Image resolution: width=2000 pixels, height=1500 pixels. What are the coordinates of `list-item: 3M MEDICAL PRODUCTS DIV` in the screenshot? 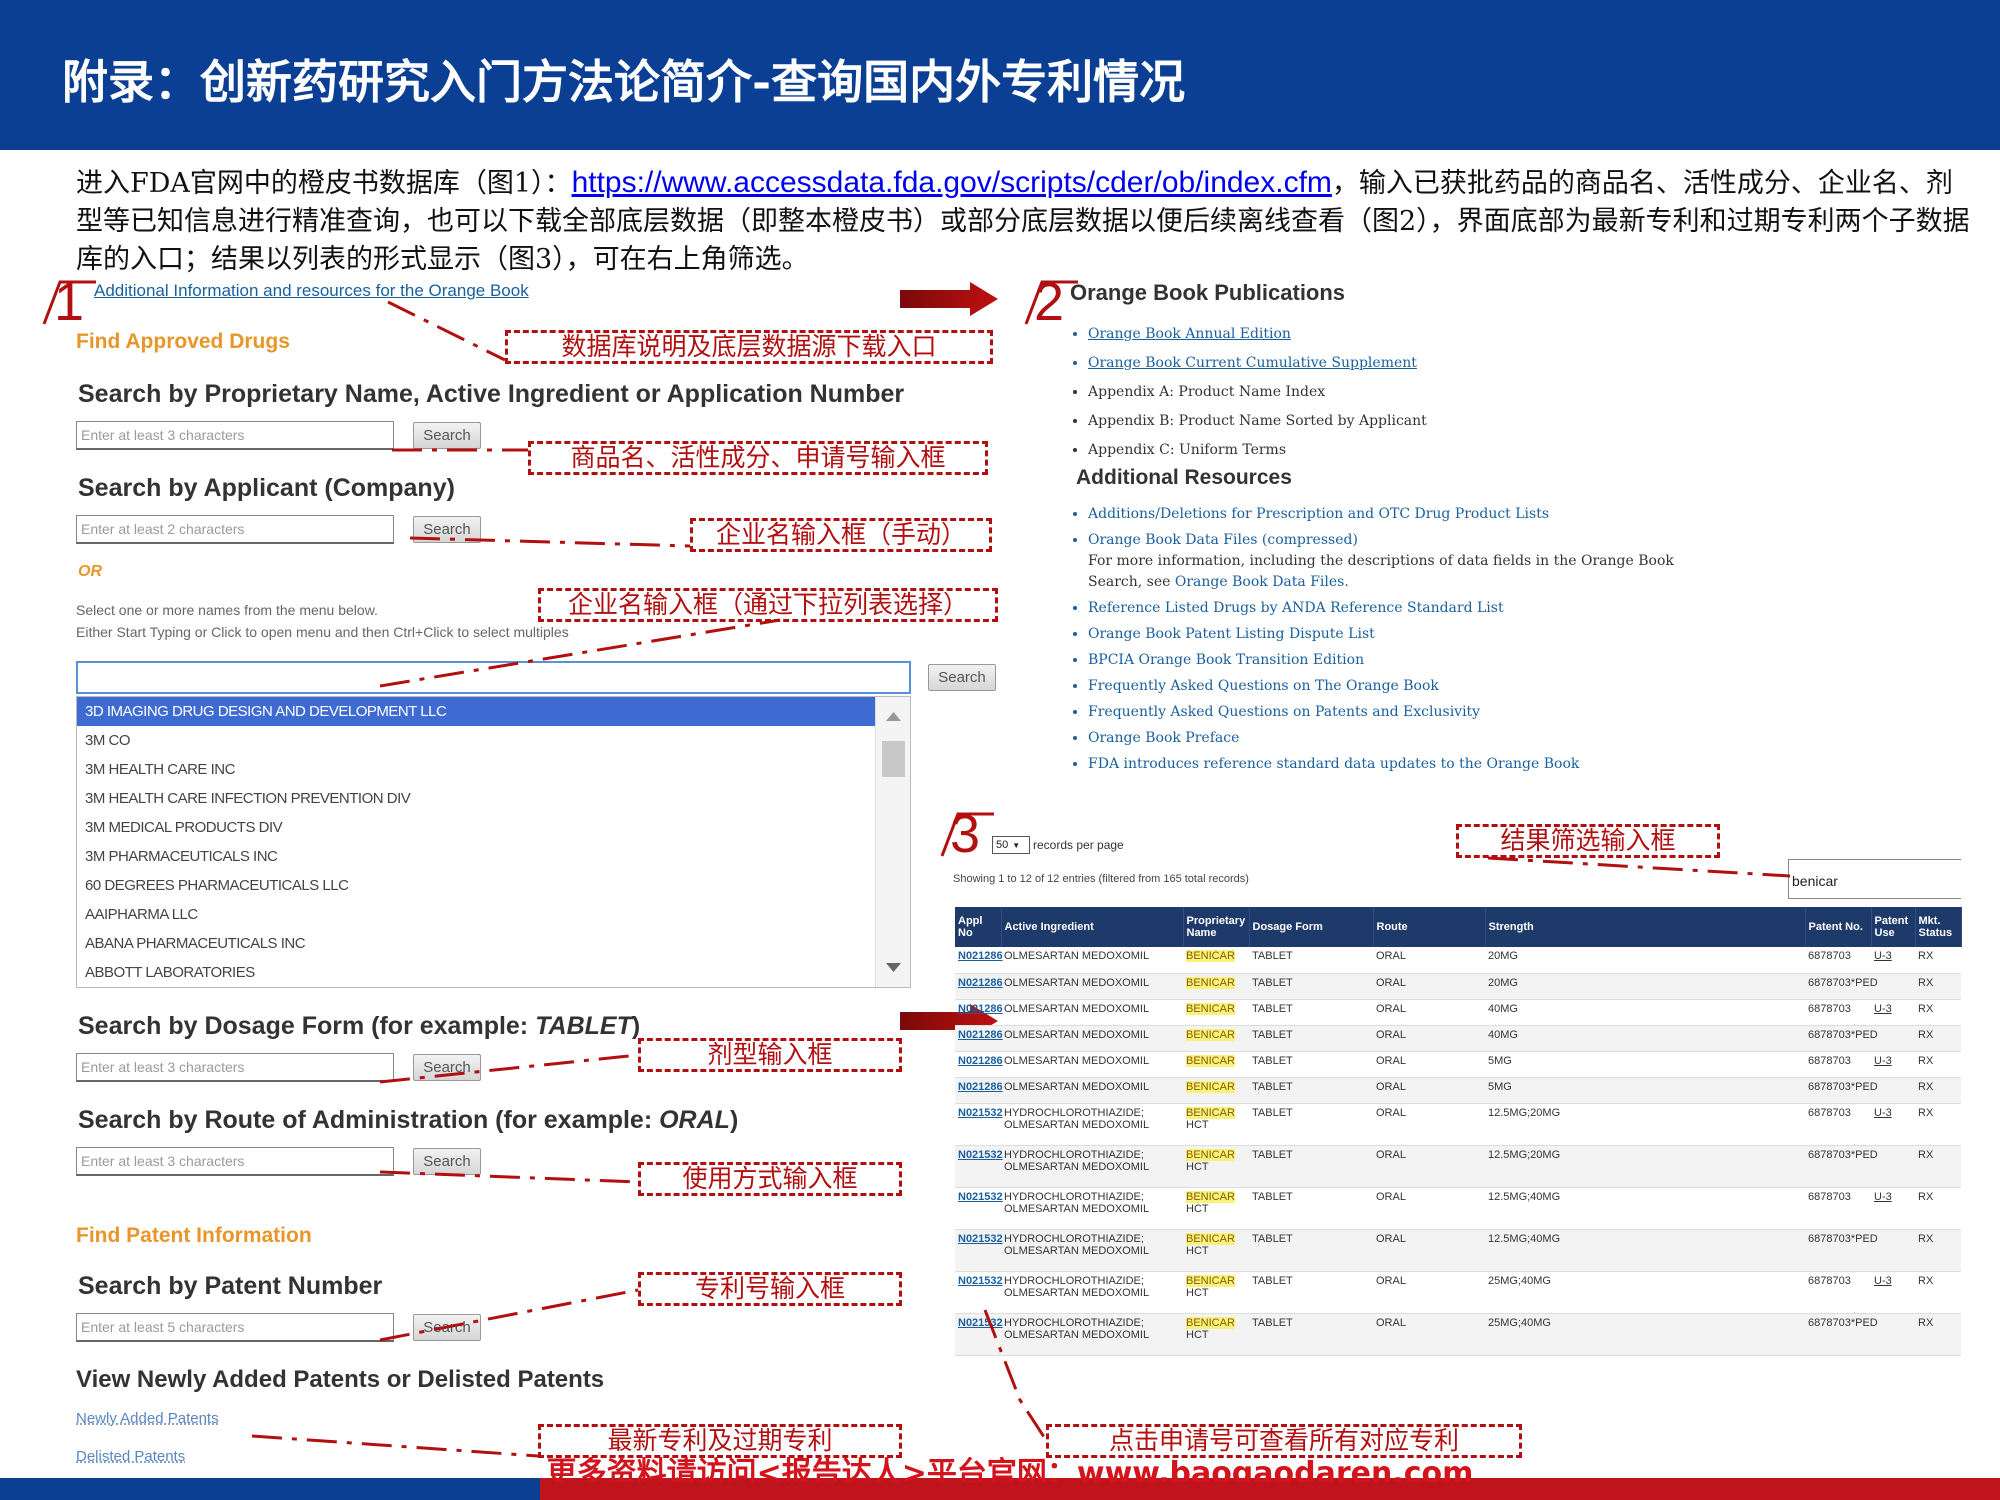 It's located at (493, 827).